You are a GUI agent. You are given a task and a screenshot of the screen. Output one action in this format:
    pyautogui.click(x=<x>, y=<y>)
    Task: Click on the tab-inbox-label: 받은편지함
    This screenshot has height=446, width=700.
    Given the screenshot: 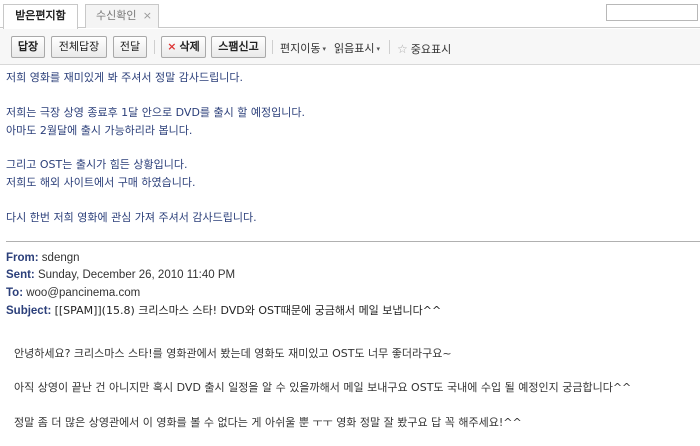 What is the action you would take?
    pyautogui.click(x=40, y=15)
    